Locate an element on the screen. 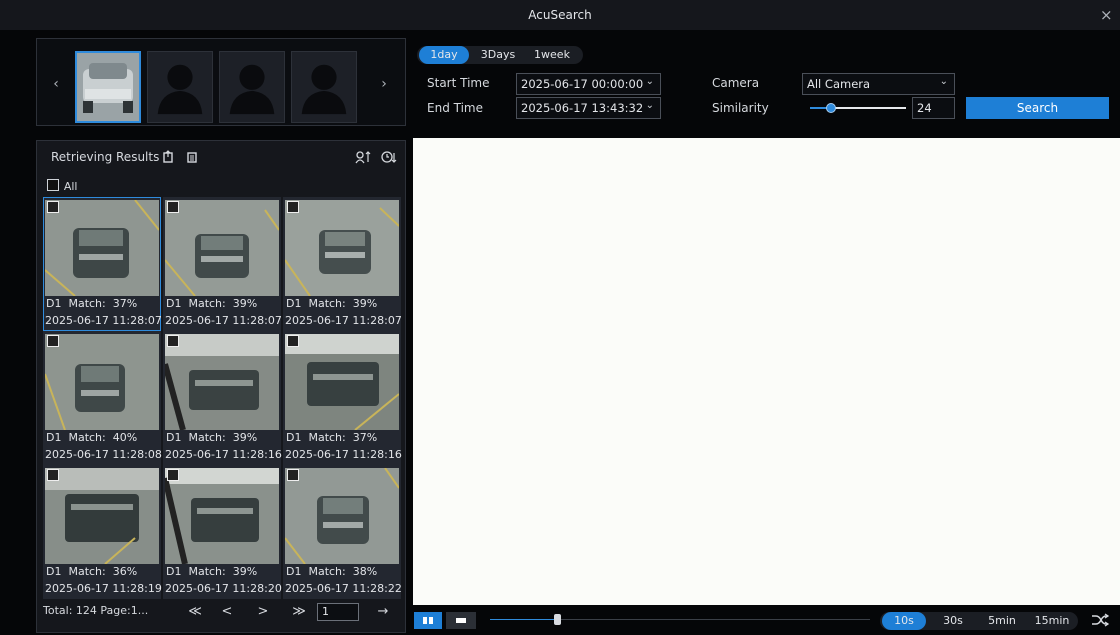  camera-value: All Camera is located at coordinates (839, 84).